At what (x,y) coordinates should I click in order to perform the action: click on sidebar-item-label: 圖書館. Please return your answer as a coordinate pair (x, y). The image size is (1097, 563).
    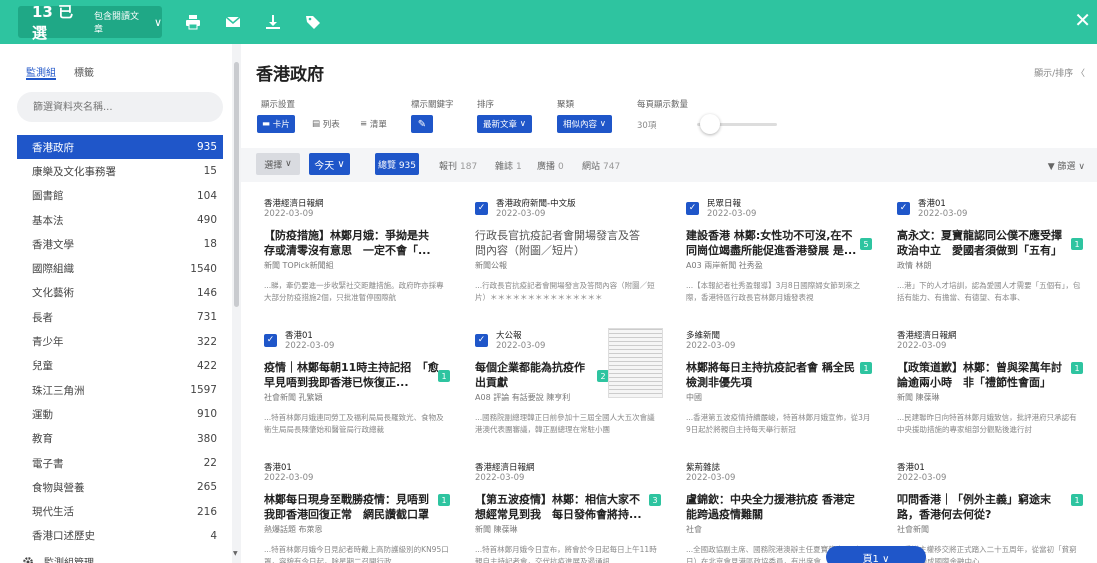
    Looking at the image, I should click on (48, 196).